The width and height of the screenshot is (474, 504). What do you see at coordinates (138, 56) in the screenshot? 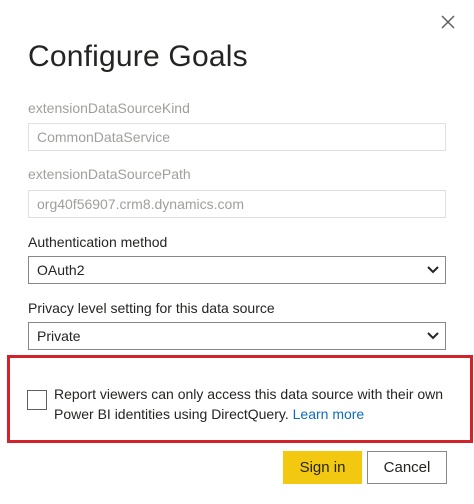
I see `dialog-title: Configure Goals` at bounding box center [138, 56].